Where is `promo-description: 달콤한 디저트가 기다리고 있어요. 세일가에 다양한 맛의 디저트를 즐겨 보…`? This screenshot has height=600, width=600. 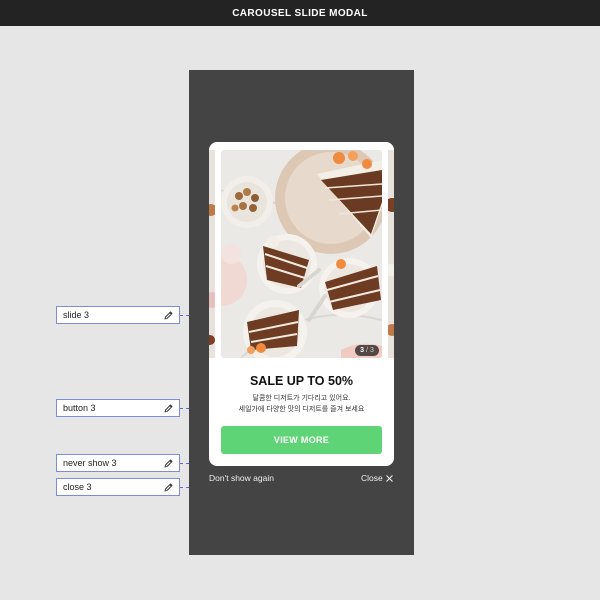
promo-description: 달콤한 디저트가 기다리고 있어요. 세일가에 다양한 맛의 디저트를 즐겨 보… is located at coordinates (301, 404).